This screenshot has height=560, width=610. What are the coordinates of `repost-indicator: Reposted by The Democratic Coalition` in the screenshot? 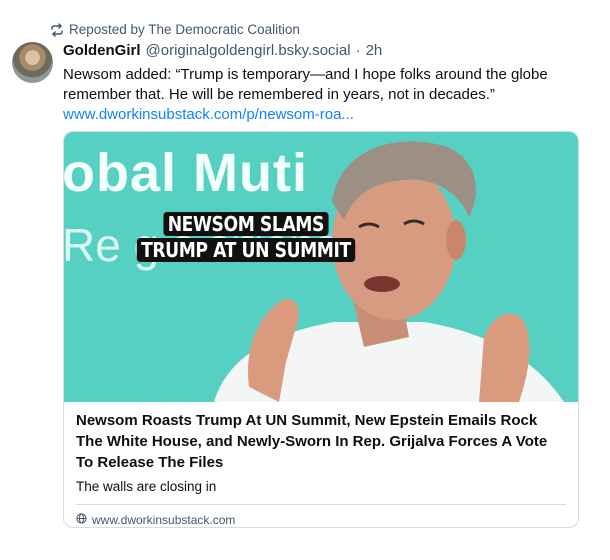 It's located at (175, 29).